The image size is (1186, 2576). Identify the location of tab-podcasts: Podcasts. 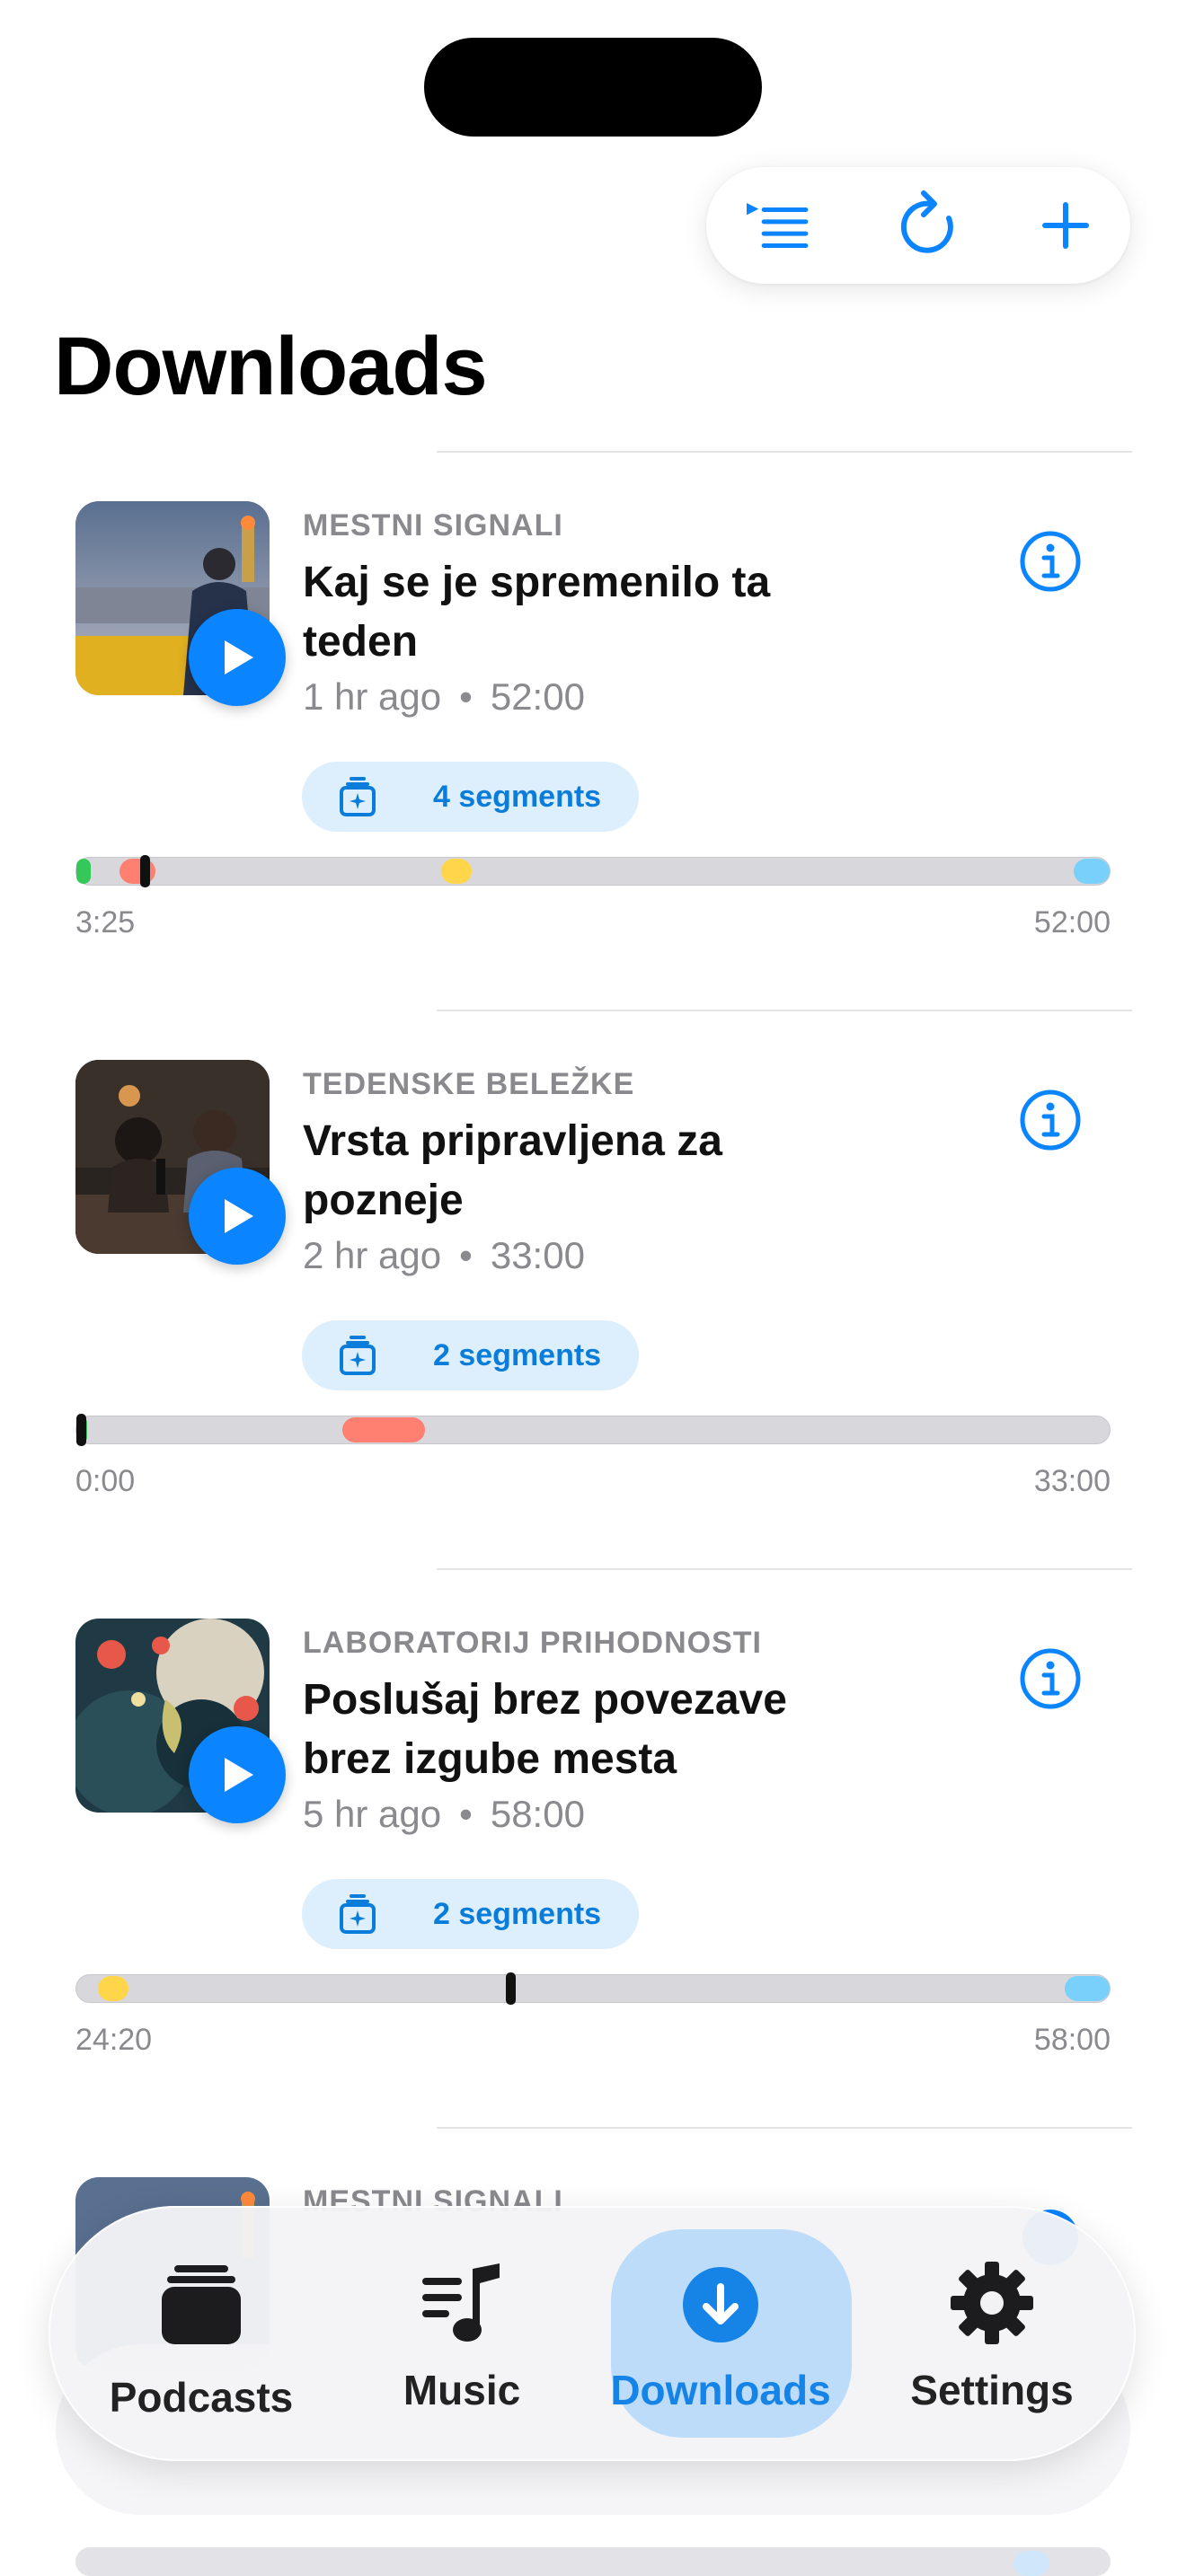
(201, 2333).